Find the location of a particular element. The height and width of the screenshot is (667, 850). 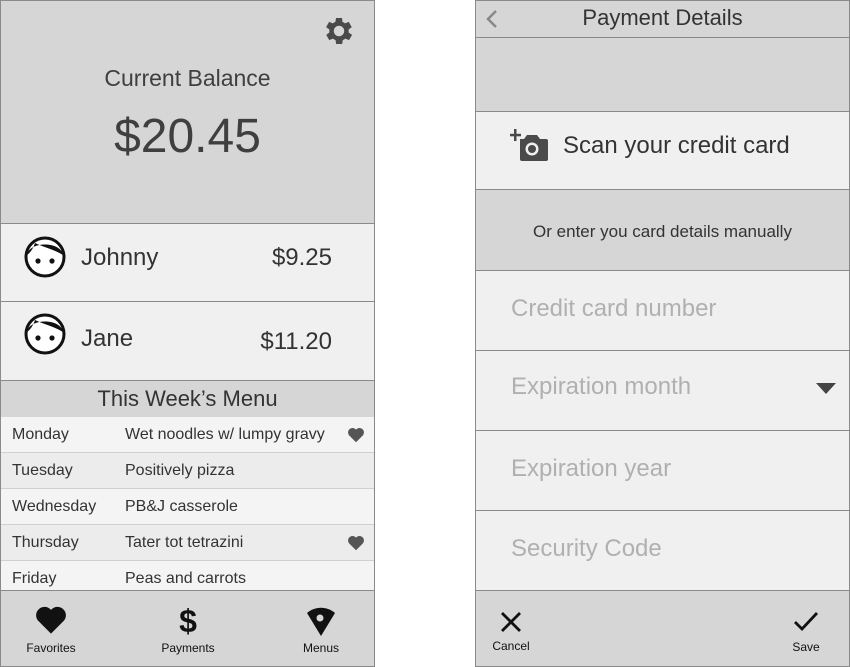

pizza-icon is located at coordinates (321, 621).